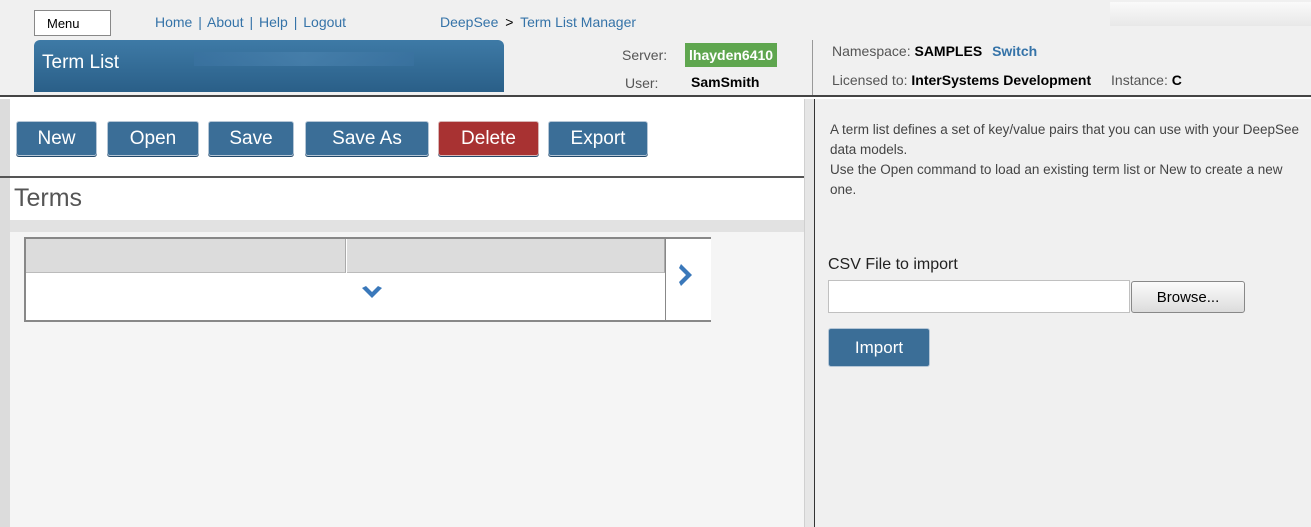 The image size is (1311, 527). Describe the element at coordinates (153, 138) in the screenshot. I see `open-button: Open` at that location.